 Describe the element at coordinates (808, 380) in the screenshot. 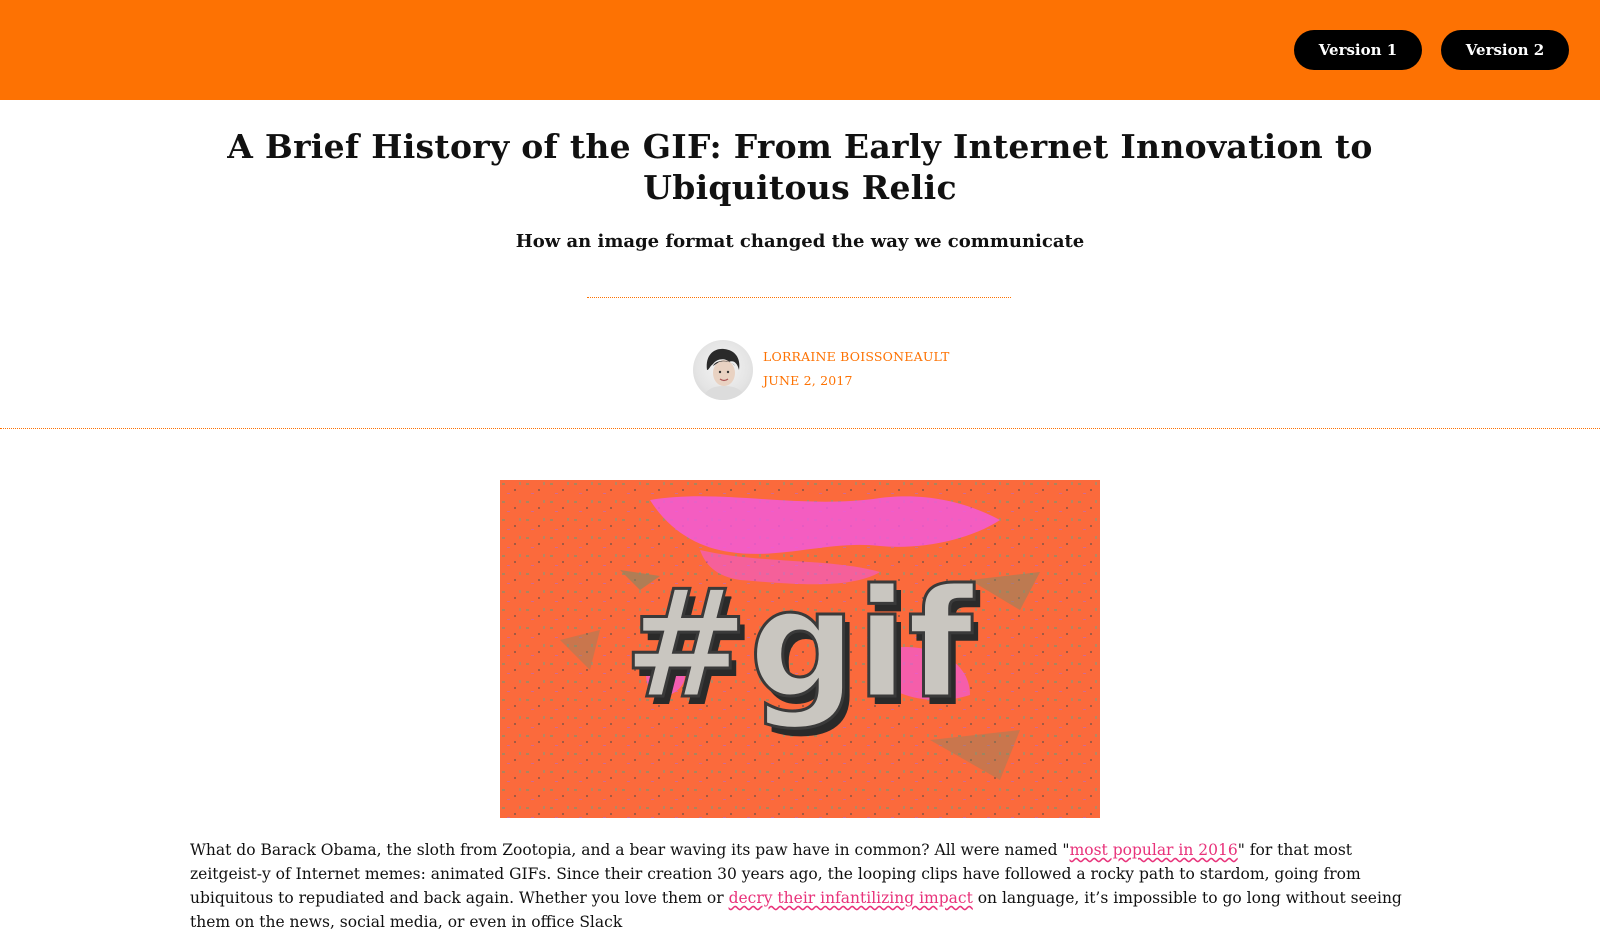

I see `publish-date: JUNE 2, 2017` at that location.